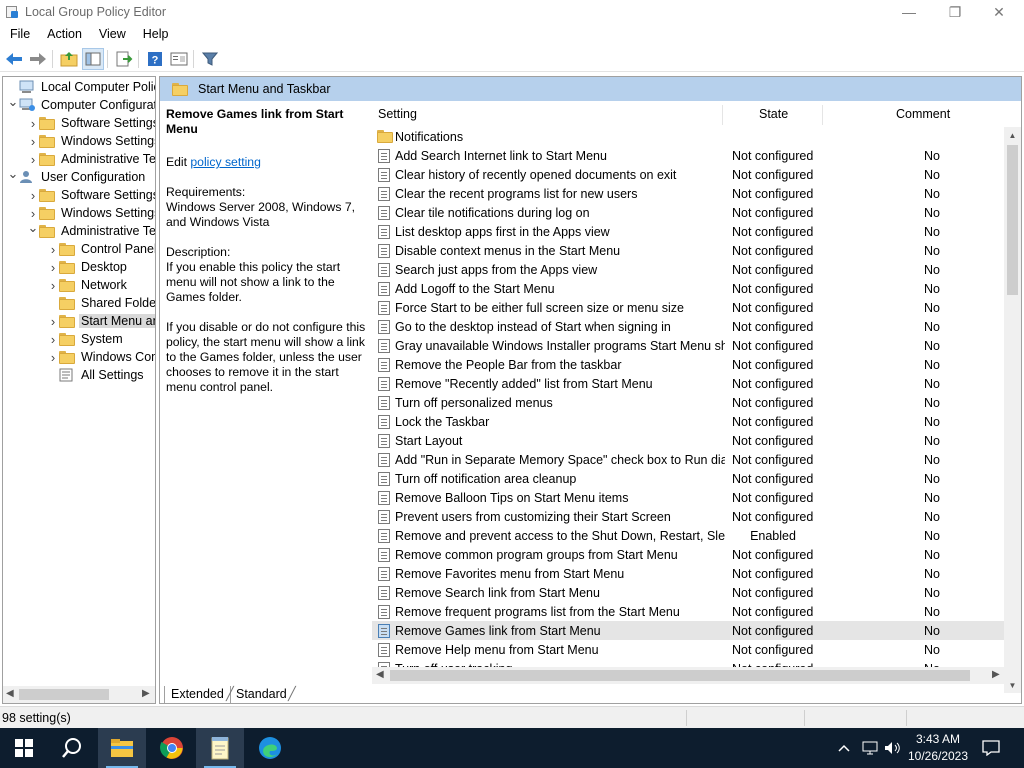  I want to click on list-horizontal-scrollbar: ◀ ▶, so click(688, 675).